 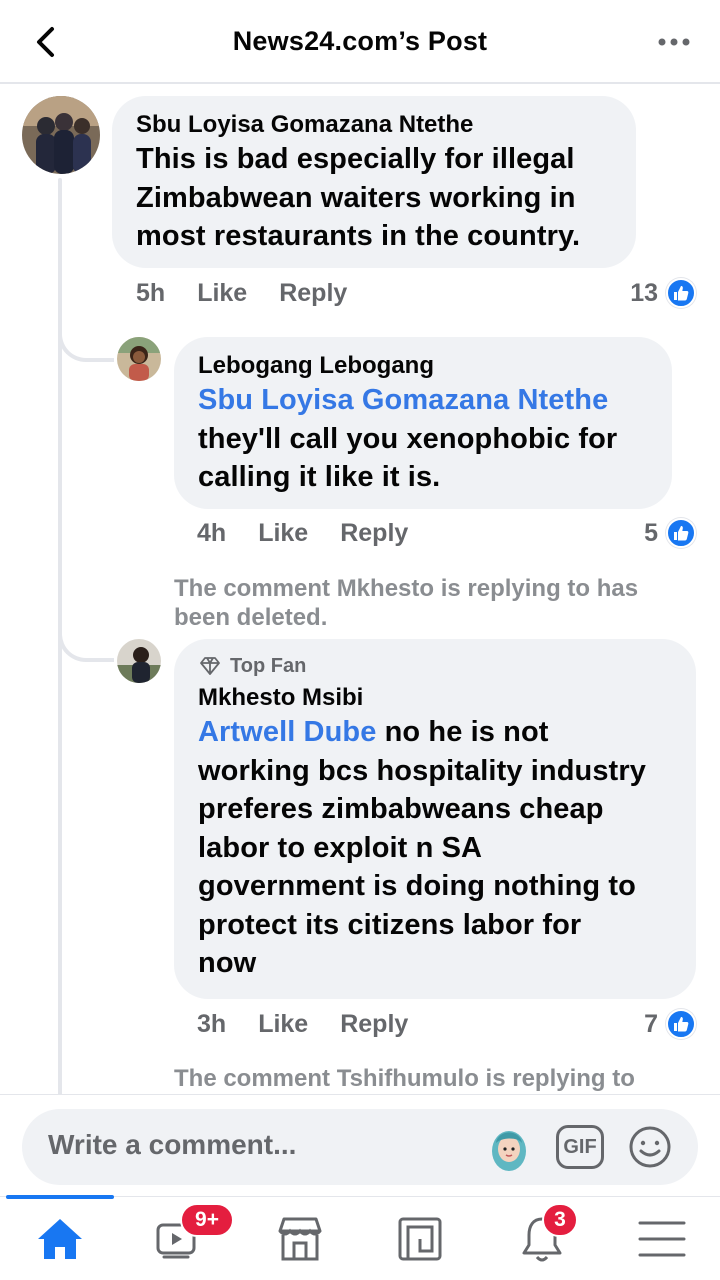 I want to click on comment-author: Sbu Loyisa Gomazana Ntethe, so click(x=374, y=125).